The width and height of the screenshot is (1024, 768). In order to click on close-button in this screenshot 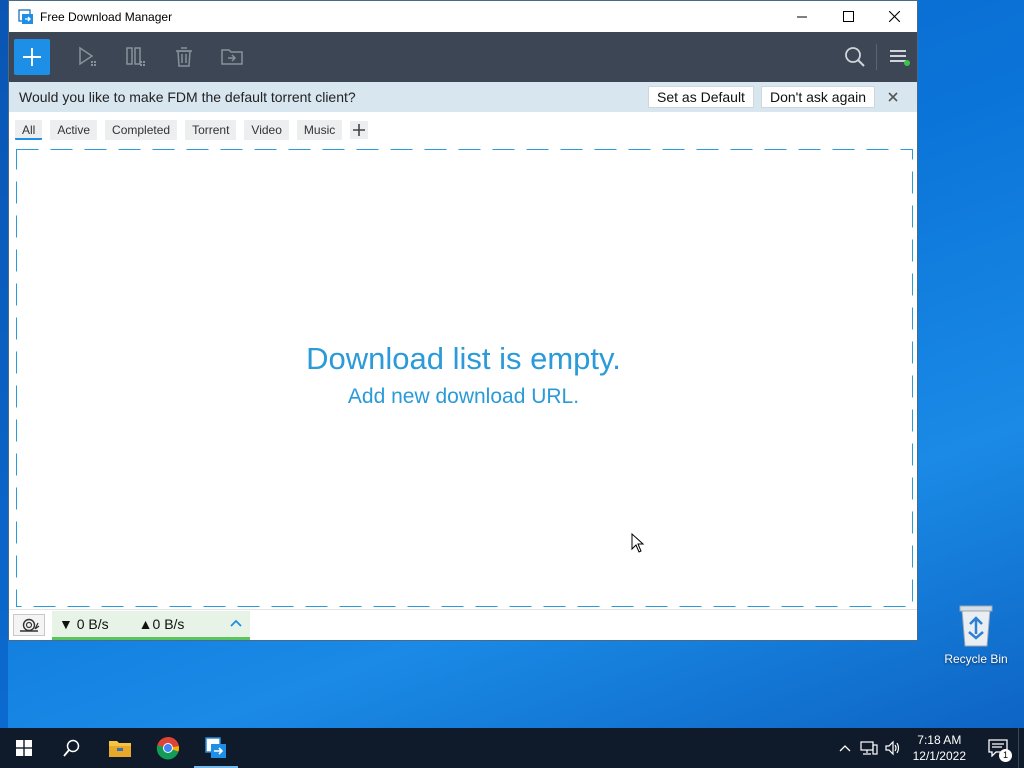, I will do `click(894, 16)`.